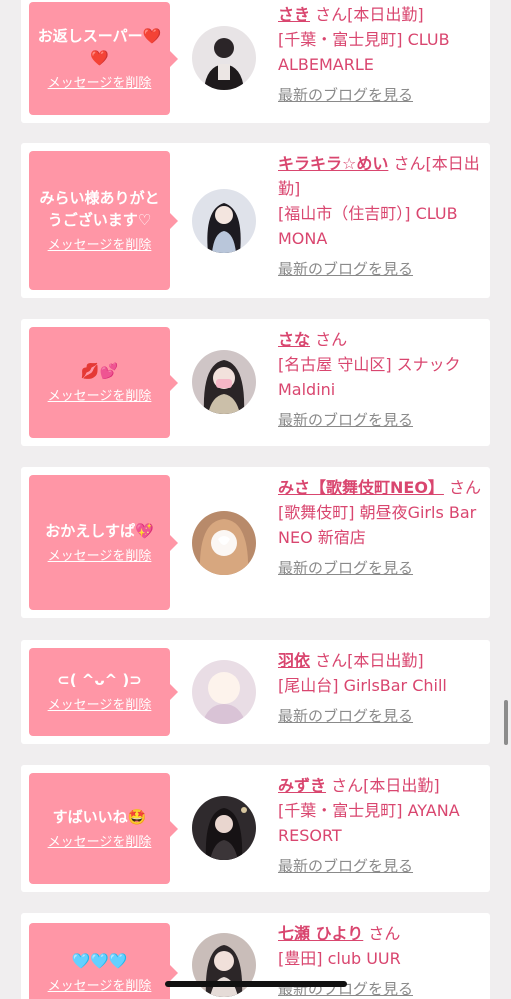 The image size is (511, 999). What do you see at coordinates (103, 382) in the screenshot?
I see `message-bubble: 💋💕 メッセージを削除` at bounding box center [103, 382].